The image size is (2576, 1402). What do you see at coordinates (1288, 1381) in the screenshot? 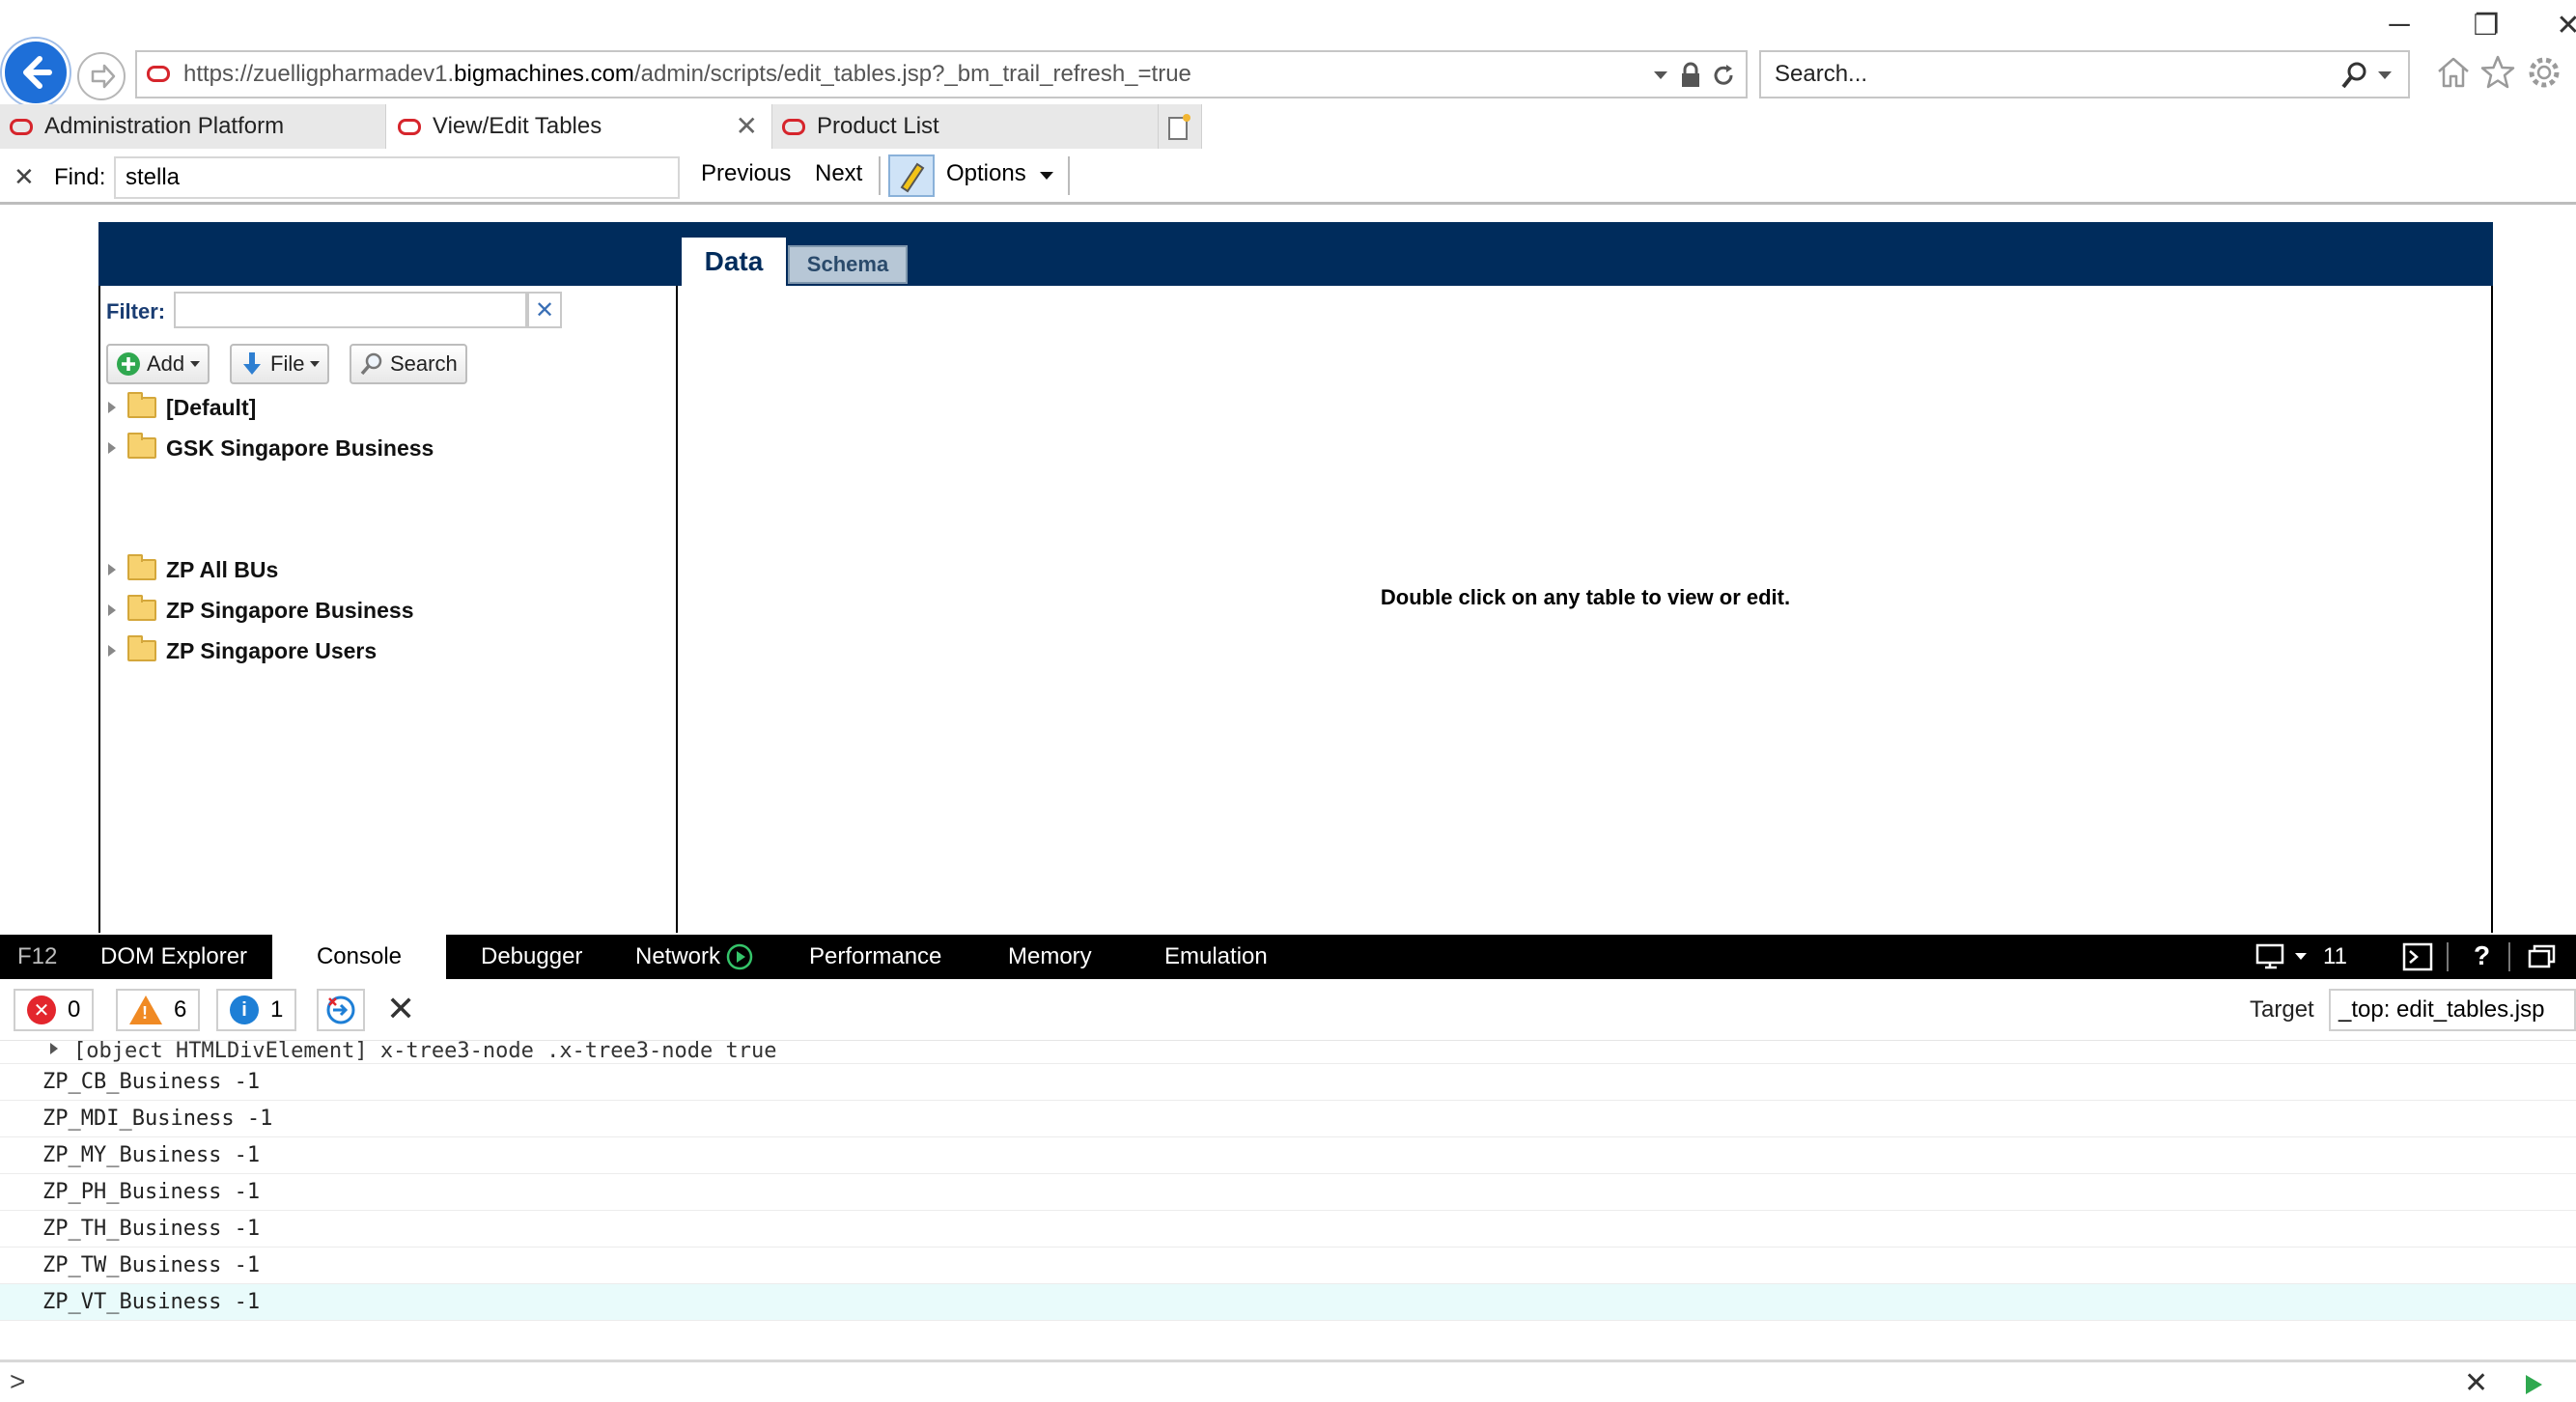
I see `console-input-line: > ✕` at bounding box center [1288, 1381].